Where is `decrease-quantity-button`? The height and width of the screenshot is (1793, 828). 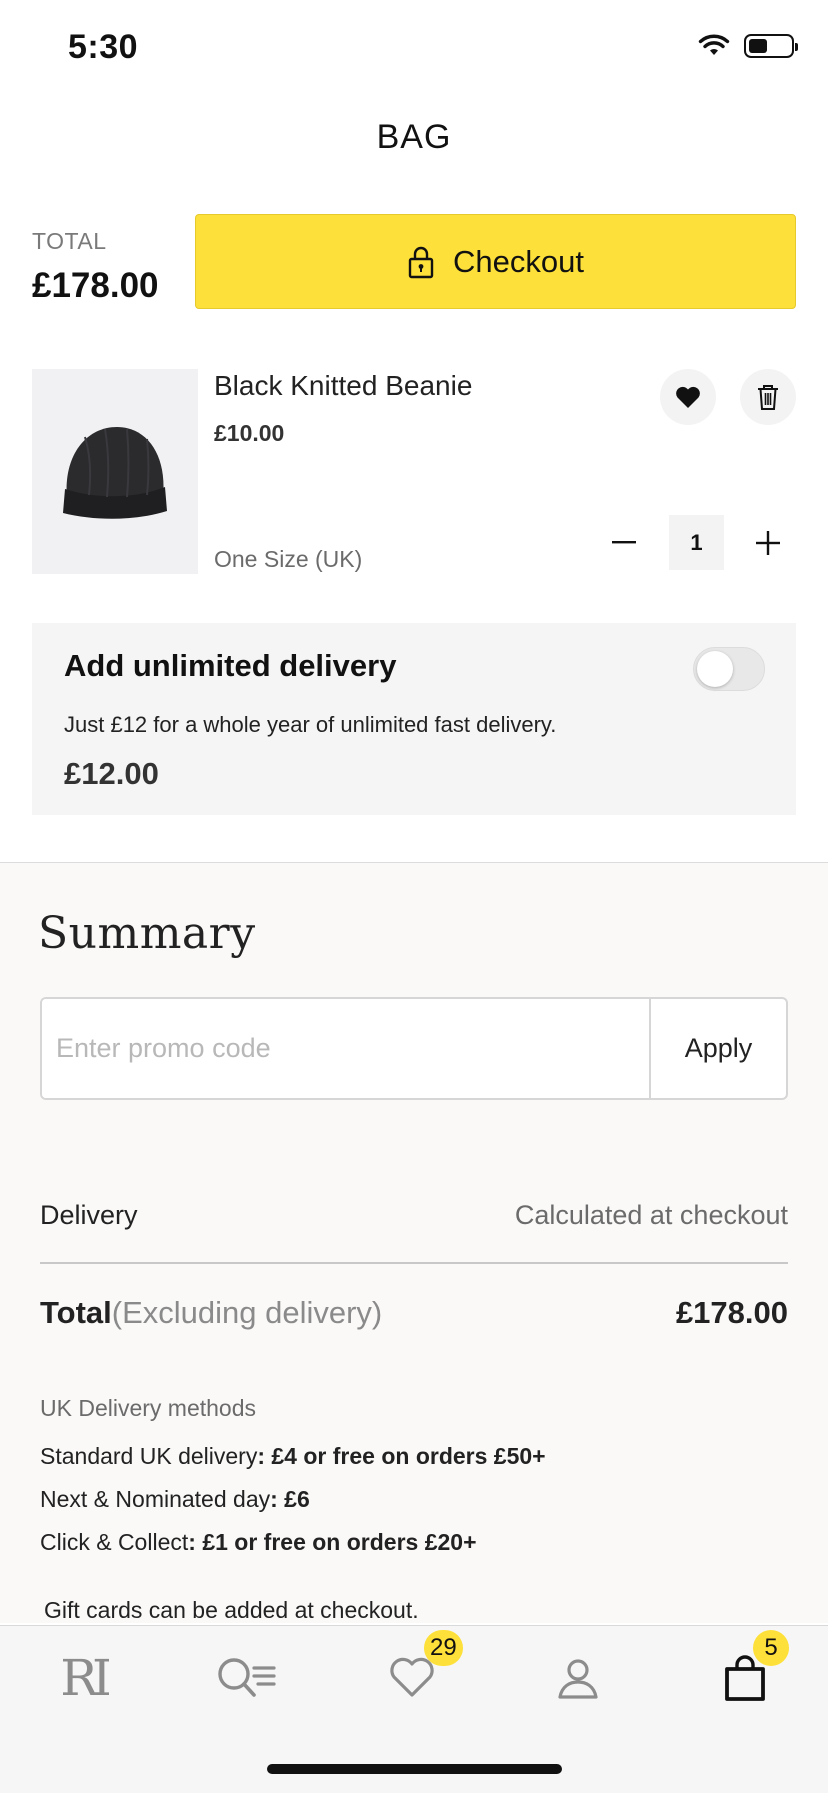
decrease-quantity-button is located at coordinates (624, 543).